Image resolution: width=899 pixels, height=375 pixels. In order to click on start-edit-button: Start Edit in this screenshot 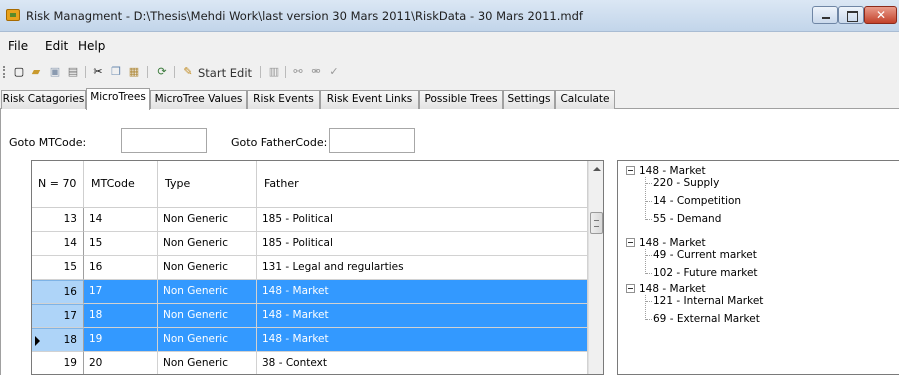, I will do `click(225, 73)`.